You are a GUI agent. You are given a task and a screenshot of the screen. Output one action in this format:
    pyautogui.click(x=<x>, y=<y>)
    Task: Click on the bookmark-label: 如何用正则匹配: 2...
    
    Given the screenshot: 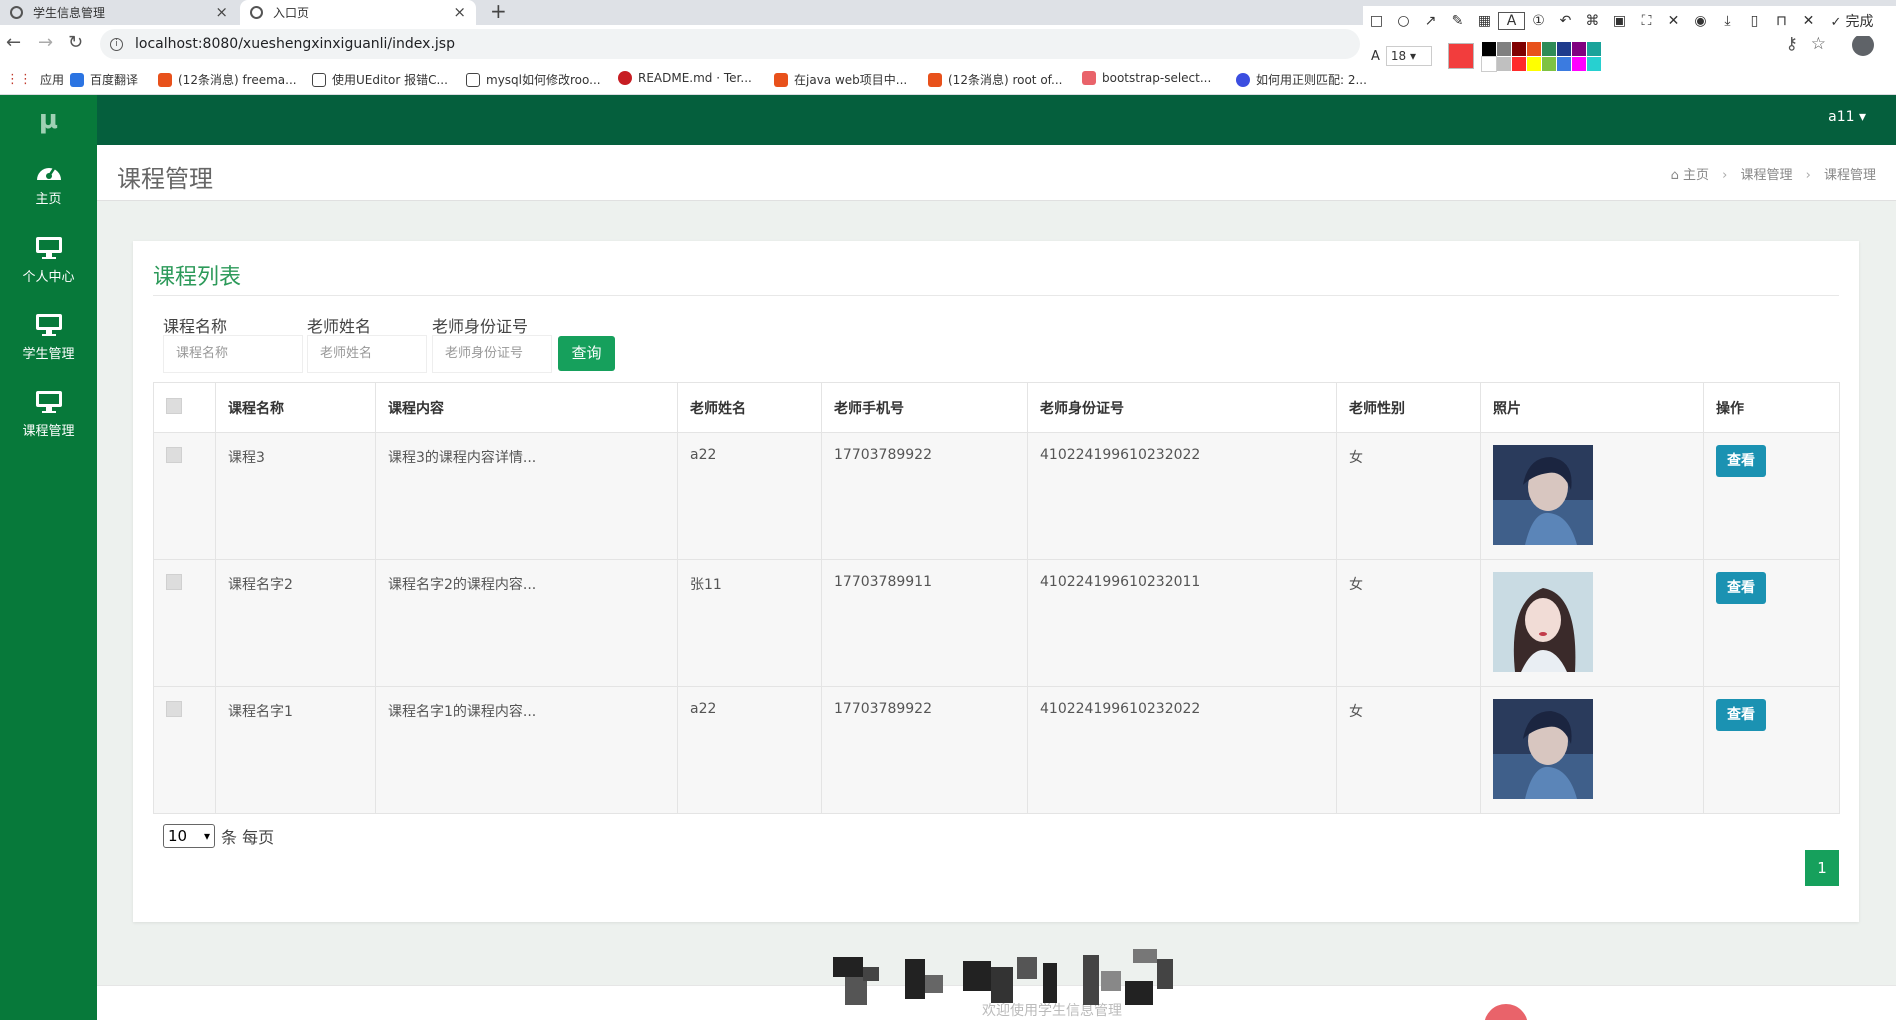 What is the action you would take?
    pyautogui.click(x=1311, y=80)
    